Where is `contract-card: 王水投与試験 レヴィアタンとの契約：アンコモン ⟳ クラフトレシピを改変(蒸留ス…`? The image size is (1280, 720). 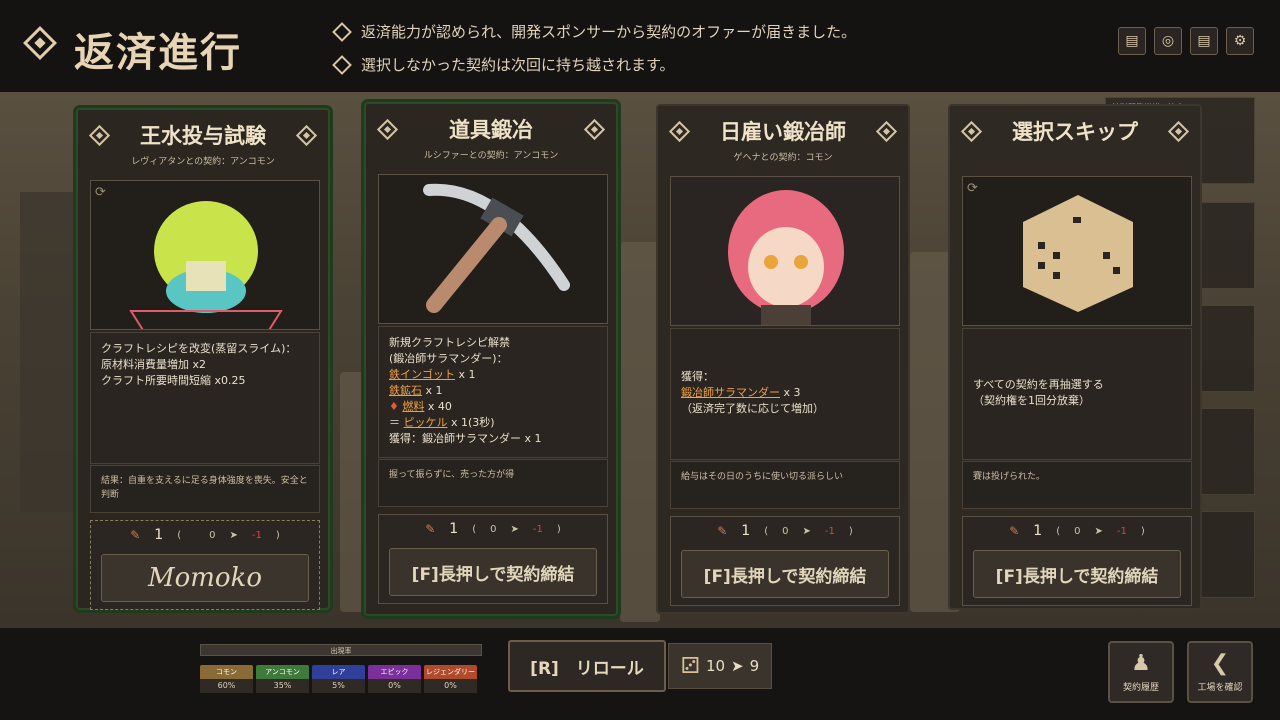 contract-card: 王水投与試験 レヴィアタンとの契約：アンコモン ⟳ クラフトレシピを改変(蒸留ス… is located at coordinates (203, 359).